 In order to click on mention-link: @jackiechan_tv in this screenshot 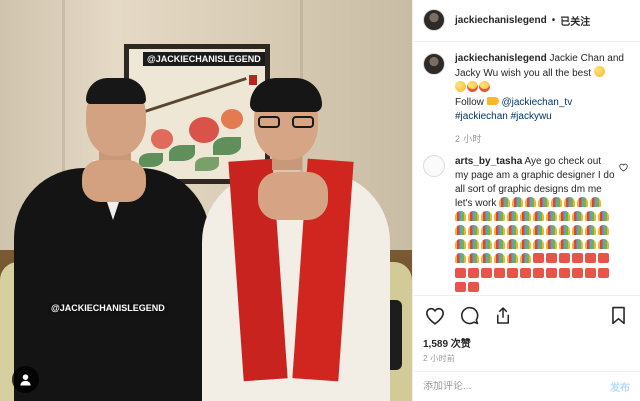, I will do `click(536, 102)`.